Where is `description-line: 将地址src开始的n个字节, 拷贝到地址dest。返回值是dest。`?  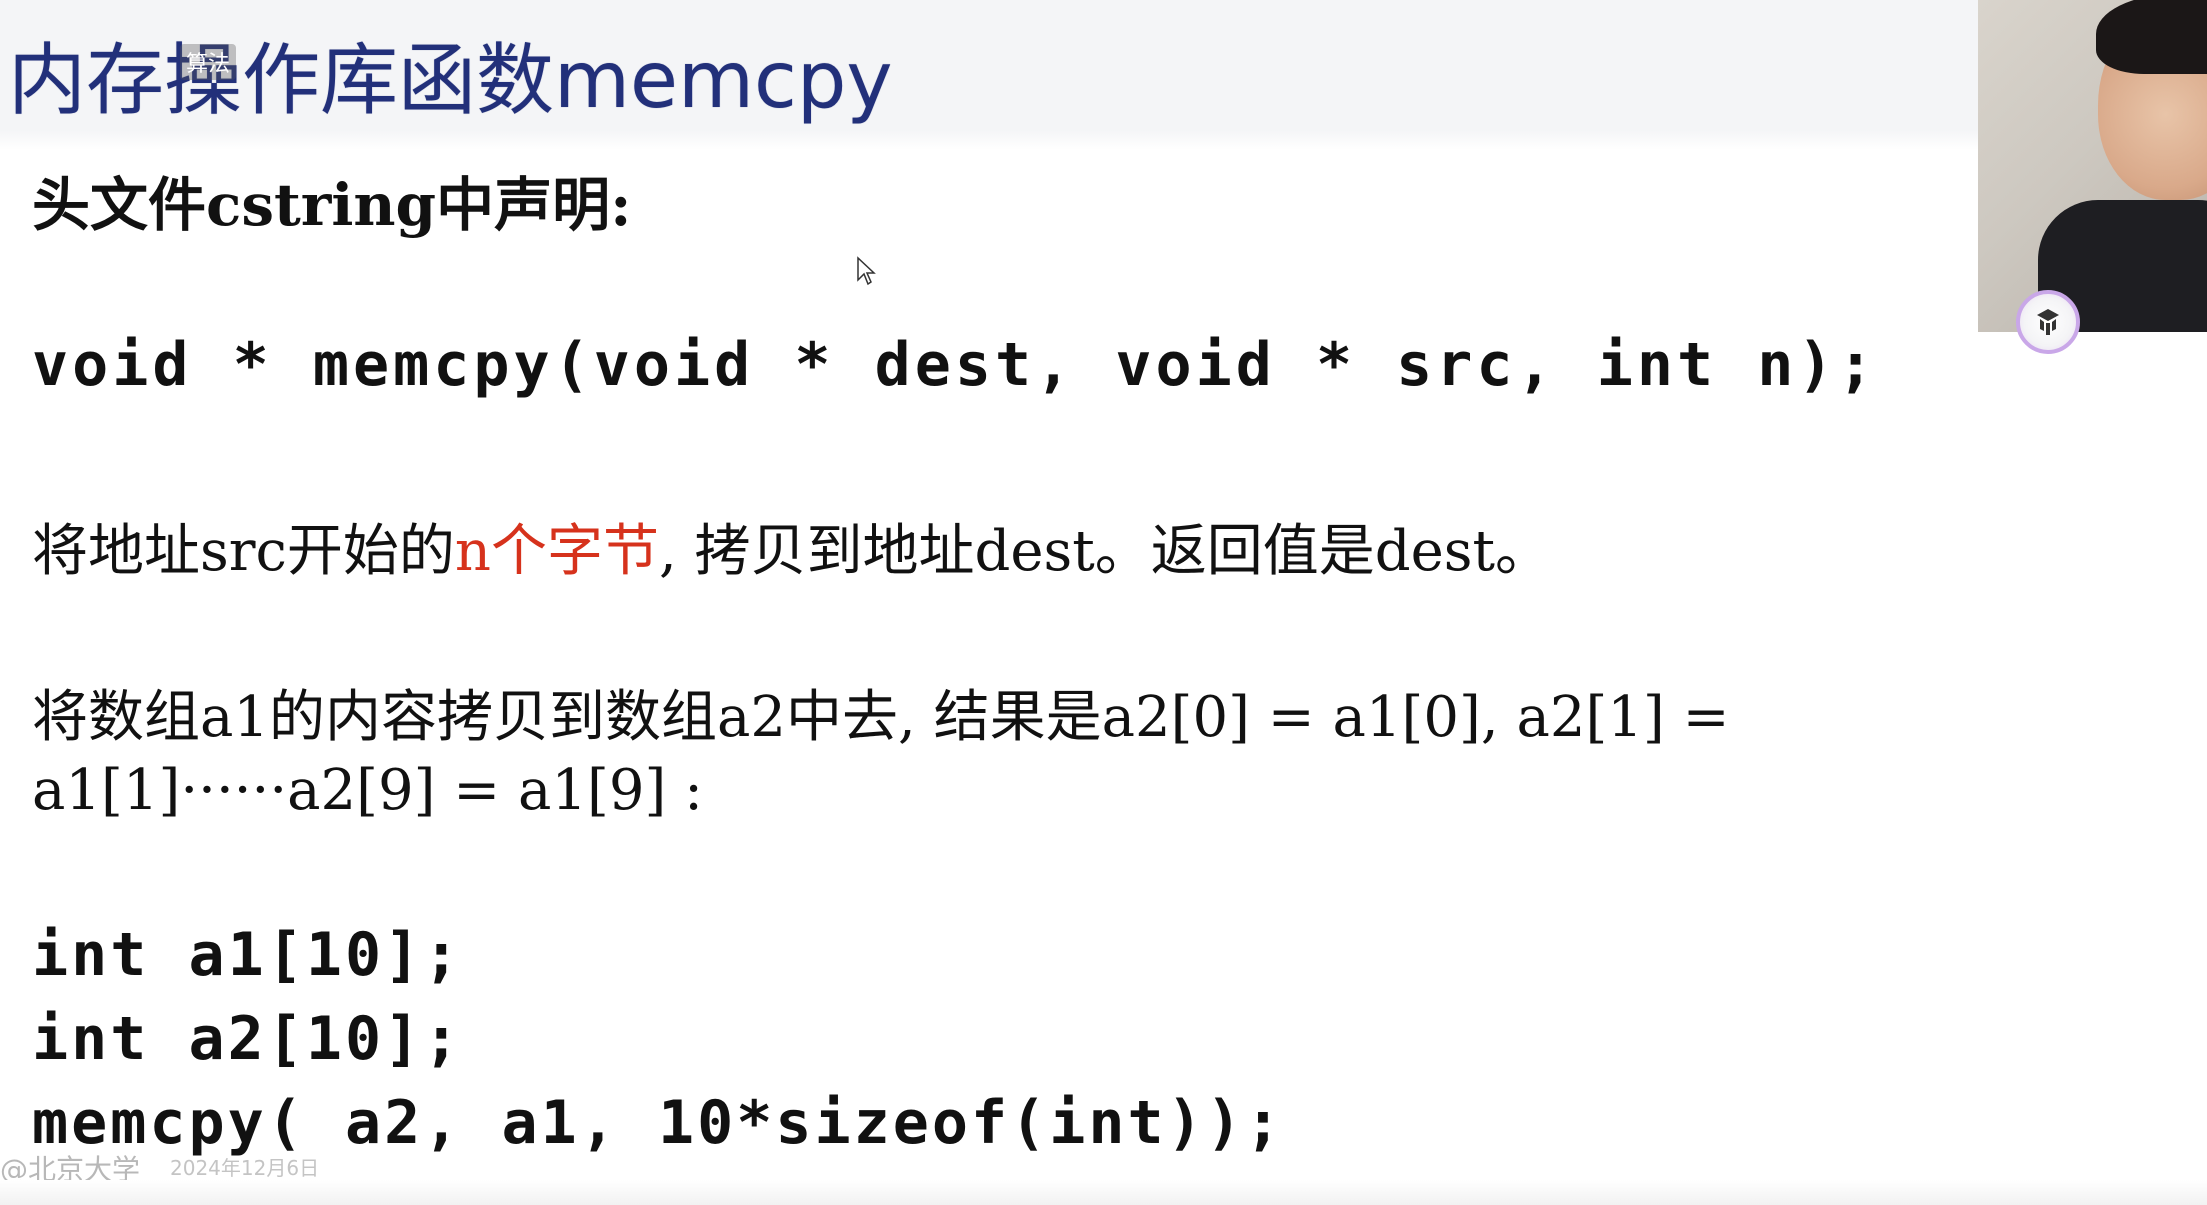 description-line: 将地址src开始的n个字节, 拷贝到地址dest。返回值是dest。 is located at coordinates (791, 546).